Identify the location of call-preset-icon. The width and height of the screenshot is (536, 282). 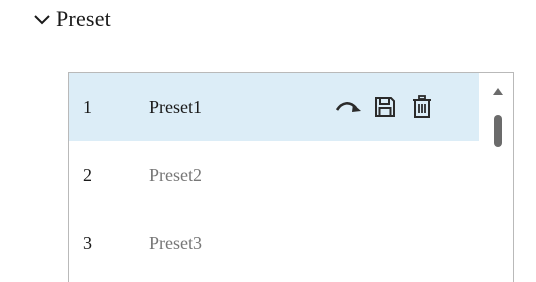
(348, 107).